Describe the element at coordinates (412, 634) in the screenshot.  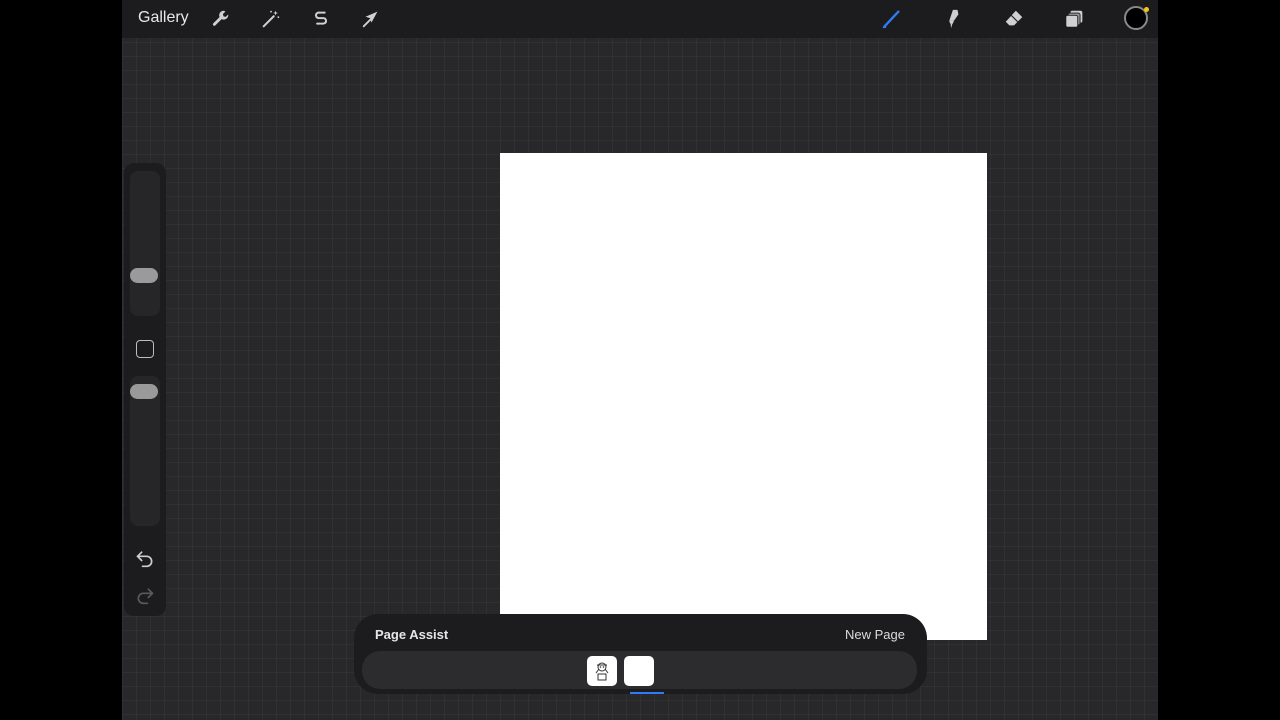
I see `page-assist-title: Page Assist` at that location.